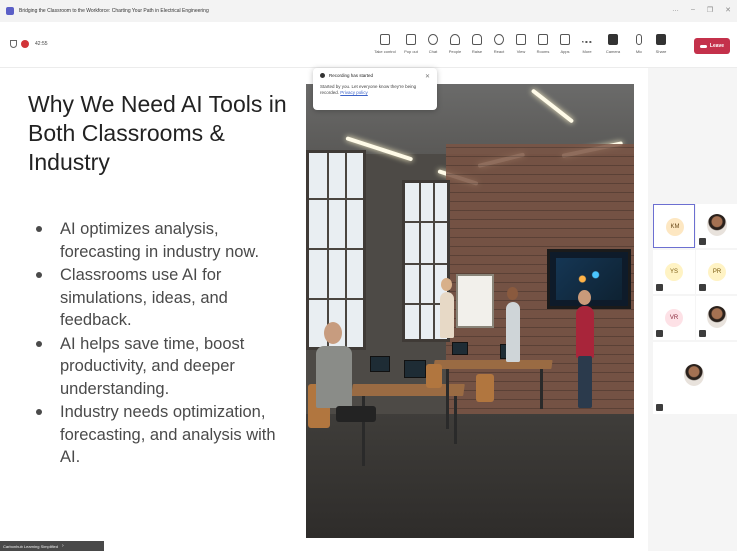 This screenshot has width=737, height=551. Describe the element at coordinates (493, 364) in the screenshot. I see `back-desk` at that location.